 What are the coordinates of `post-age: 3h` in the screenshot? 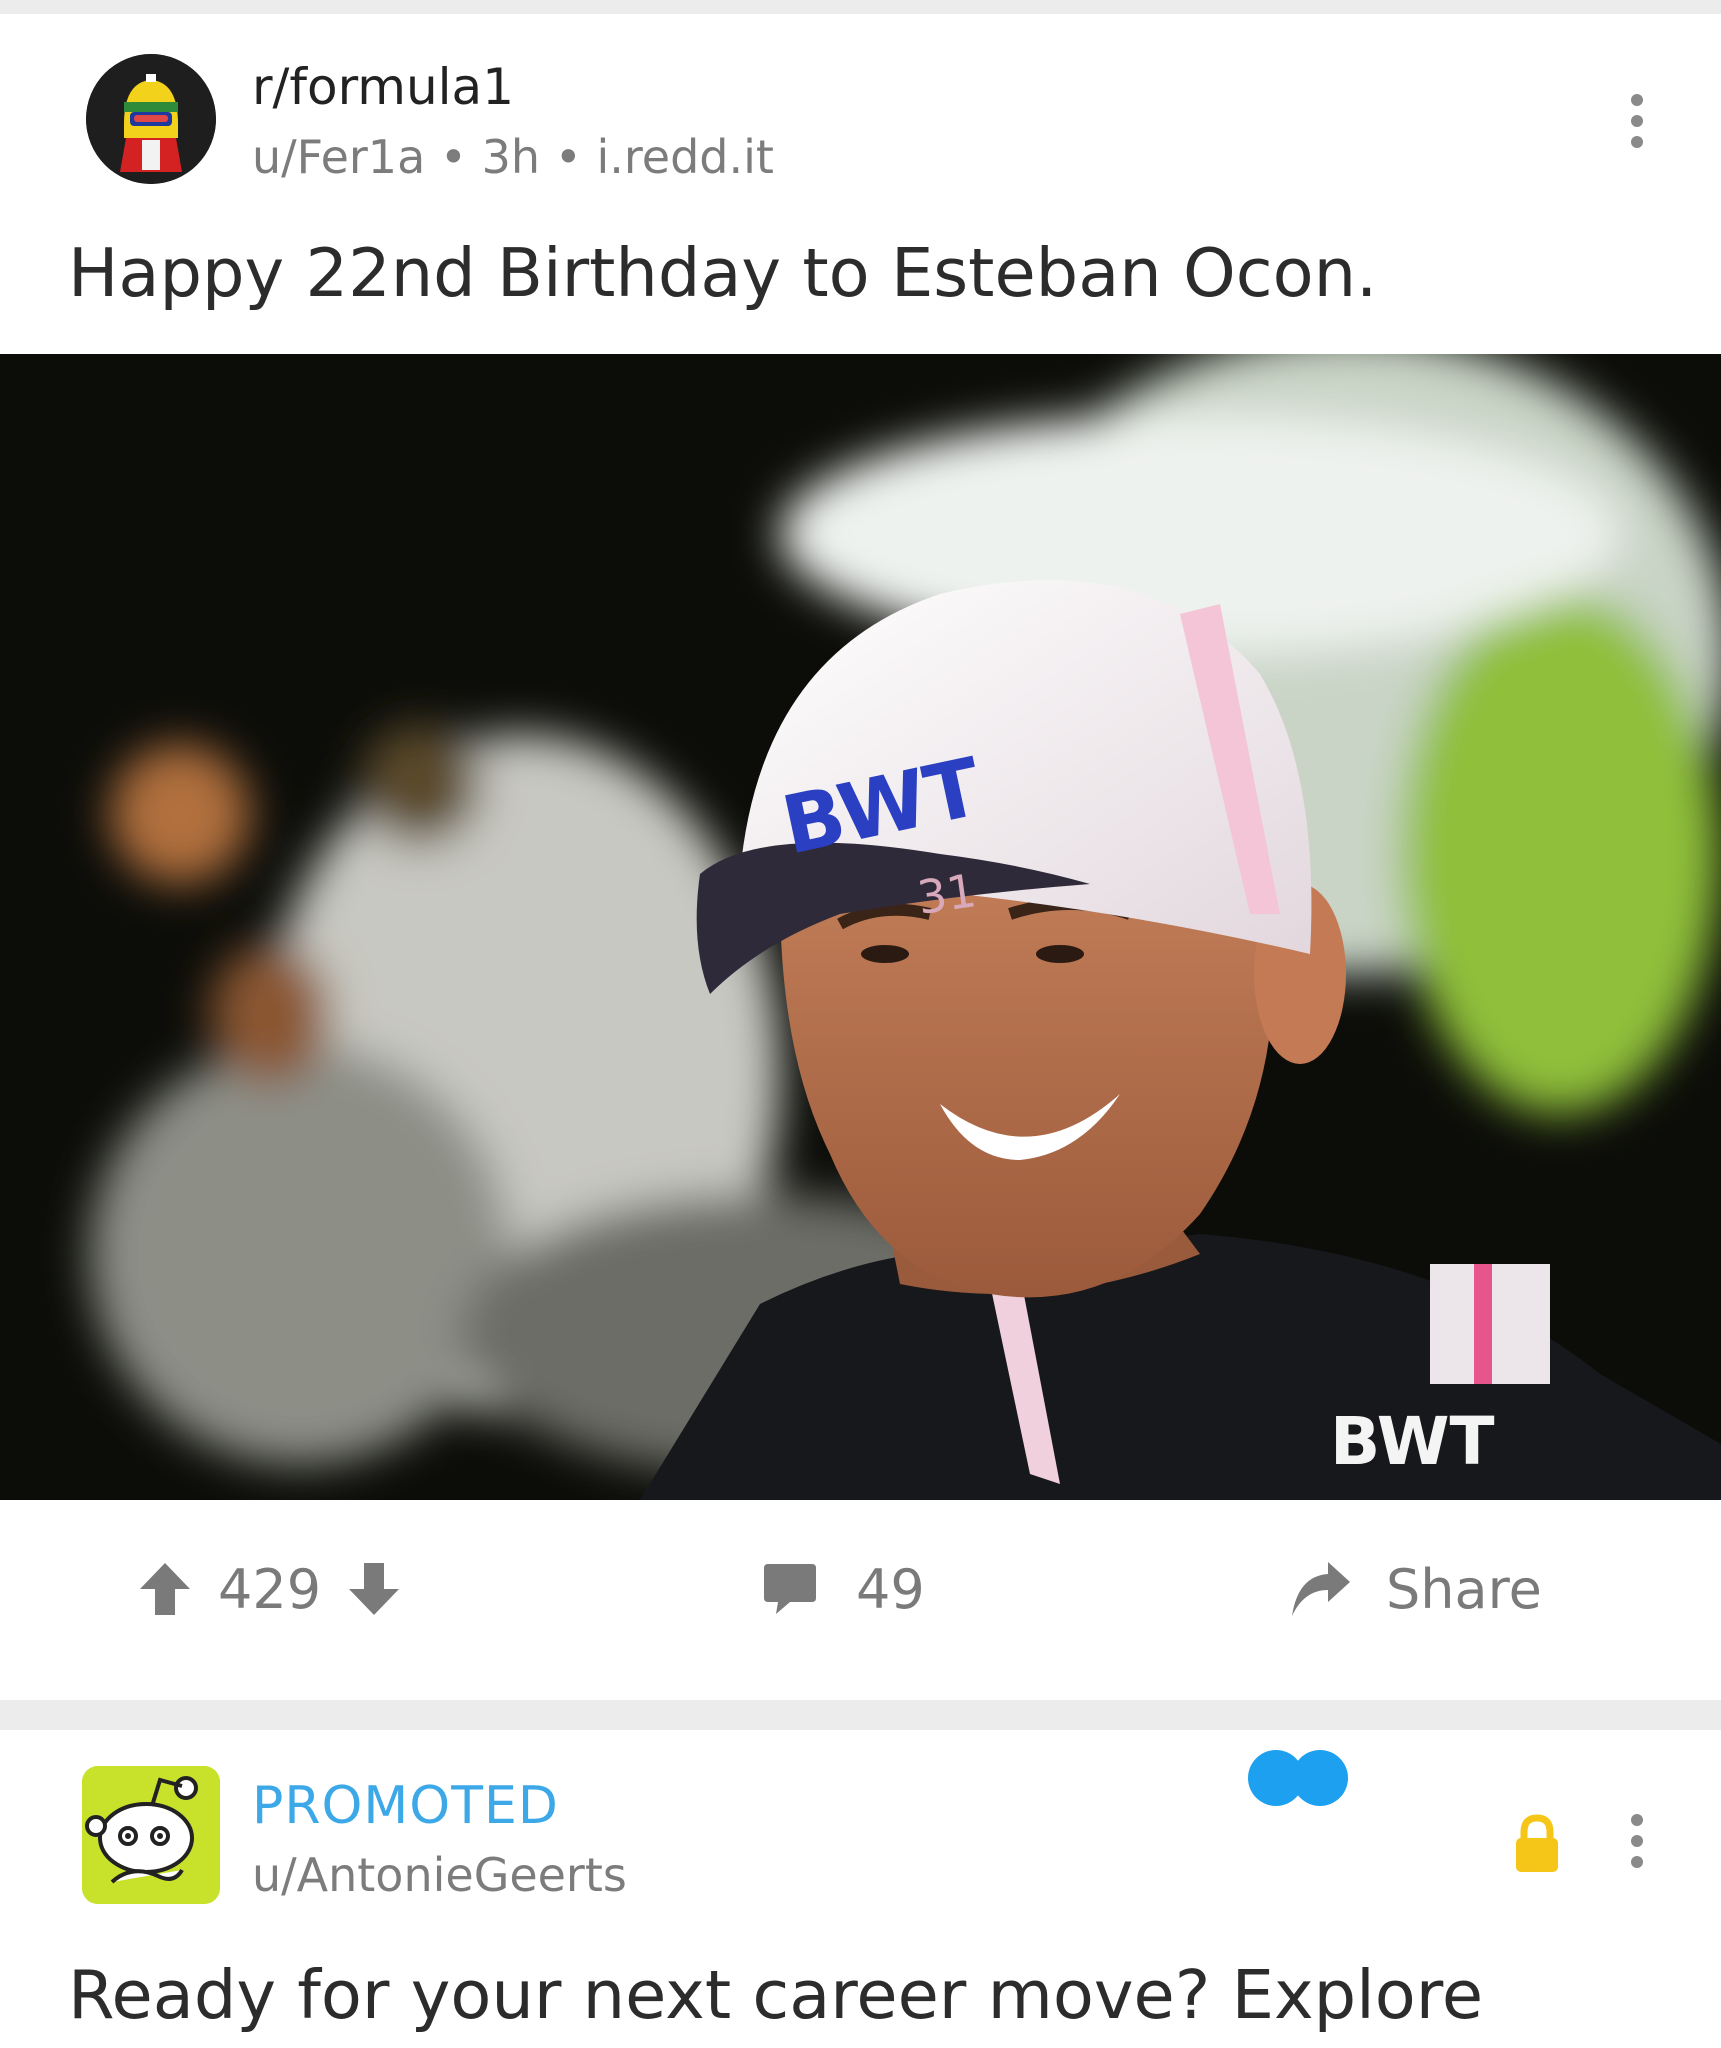 It's located at (511, 157).